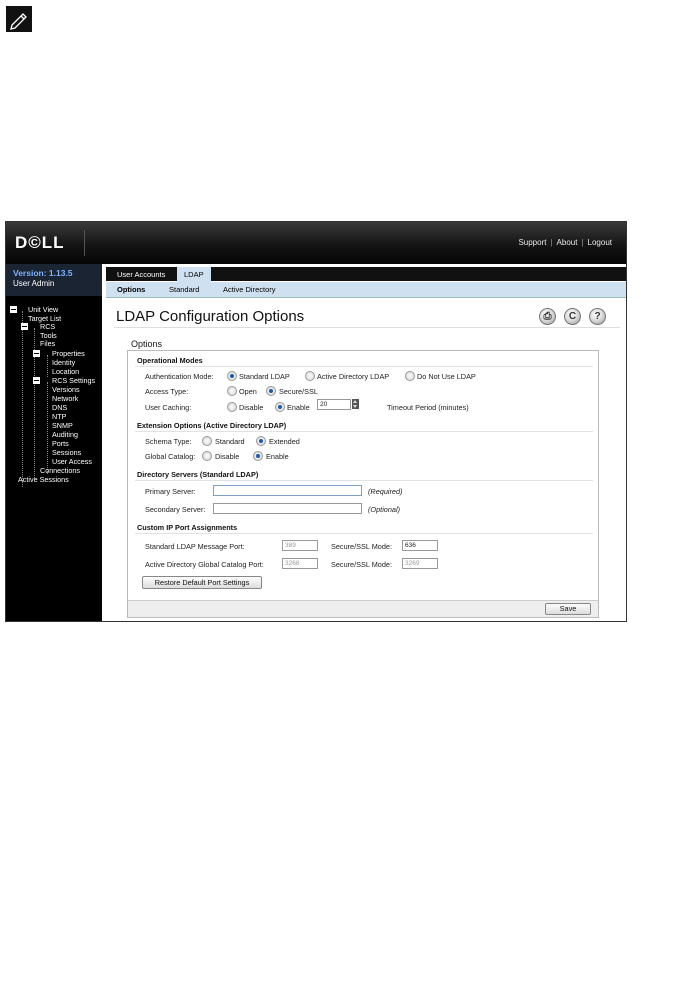  I want to click on catalog-disable-label: Disable, so click(227, 456).